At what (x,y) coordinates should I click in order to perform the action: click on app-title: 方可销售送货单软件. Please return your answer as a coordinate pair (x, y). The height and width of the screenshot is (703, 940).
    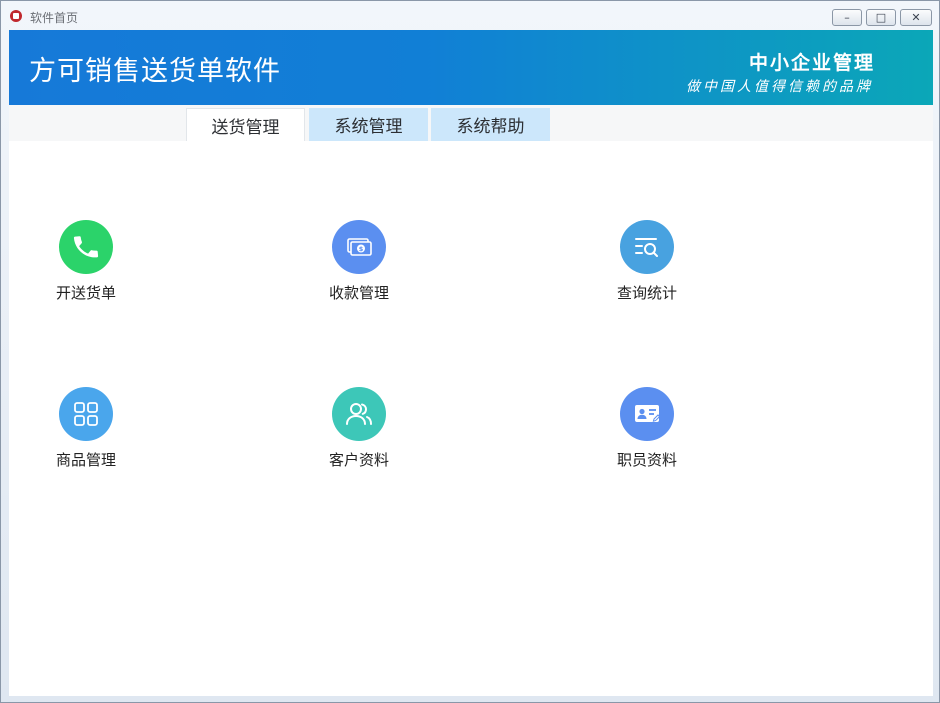
    Looking at the image, I should click on (155, 71).